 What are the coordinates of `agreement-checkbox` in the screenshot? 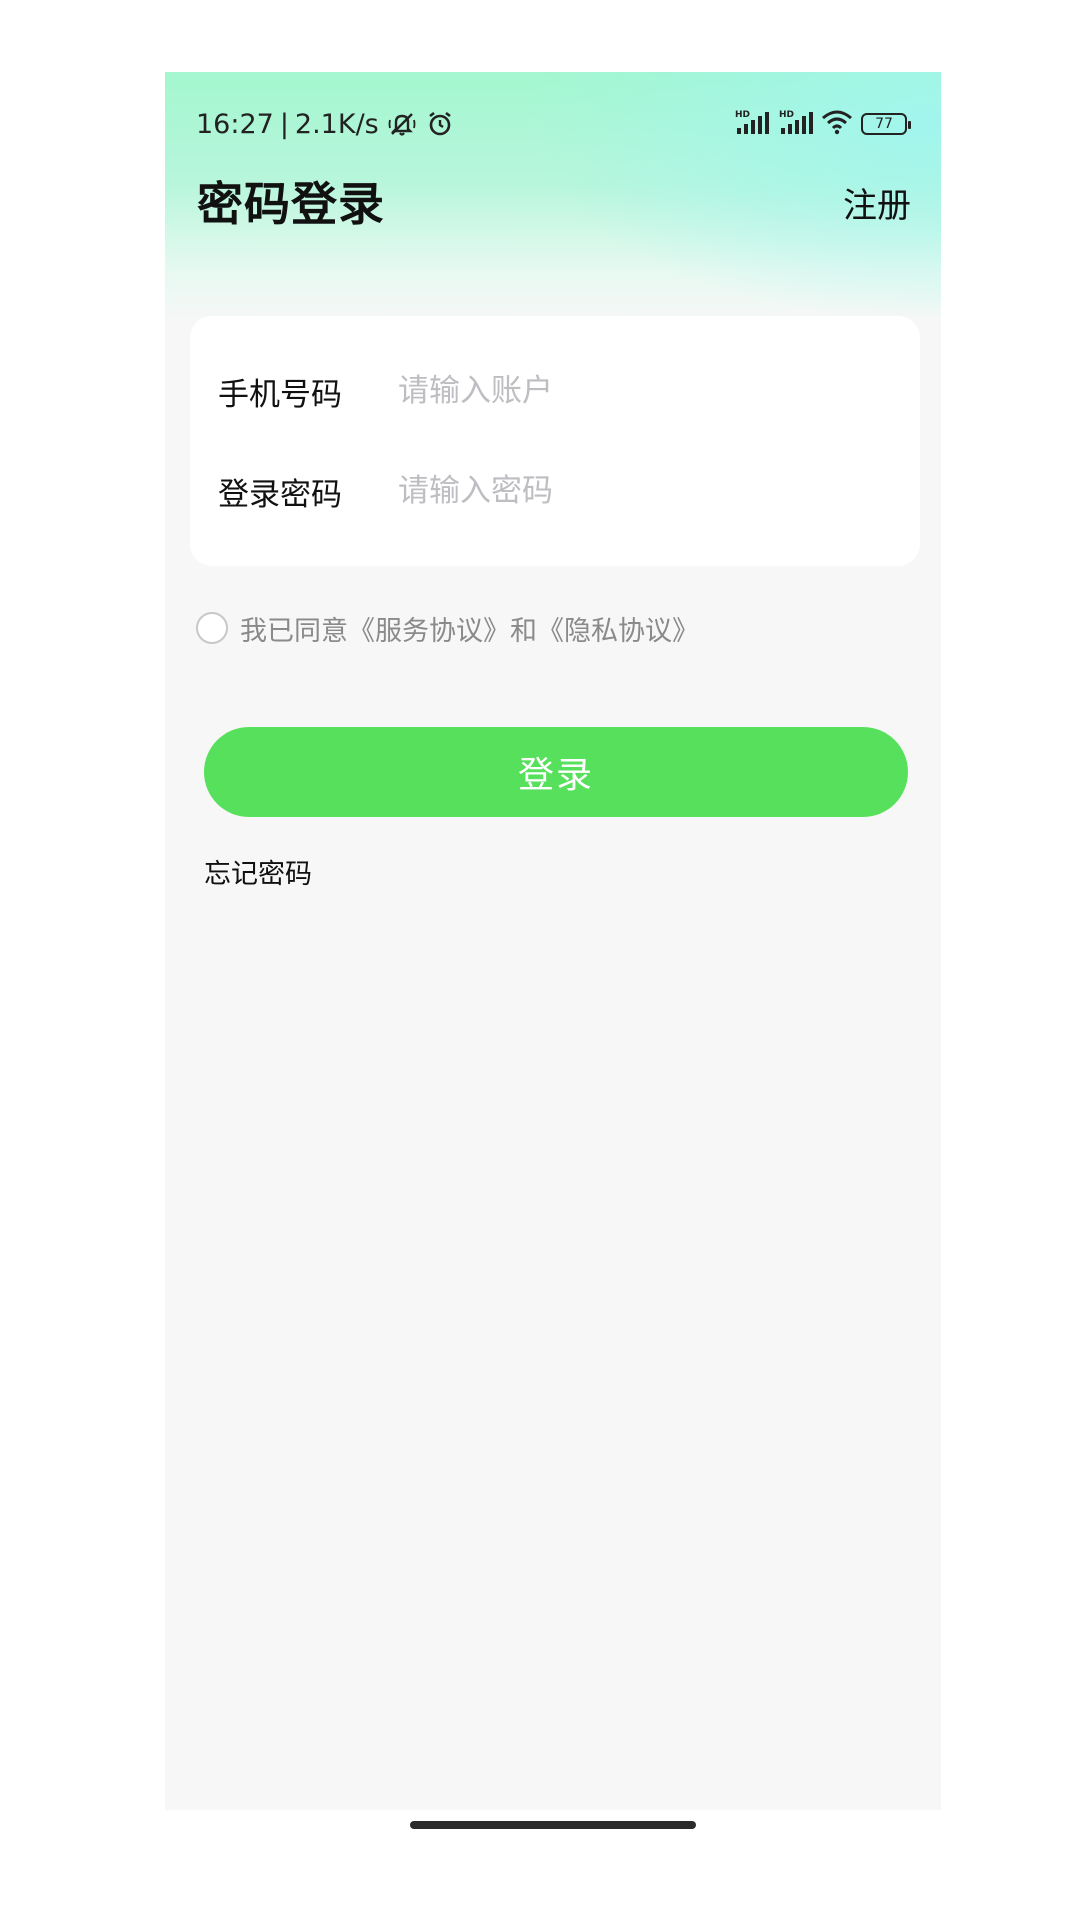 It's located at (212, 628).